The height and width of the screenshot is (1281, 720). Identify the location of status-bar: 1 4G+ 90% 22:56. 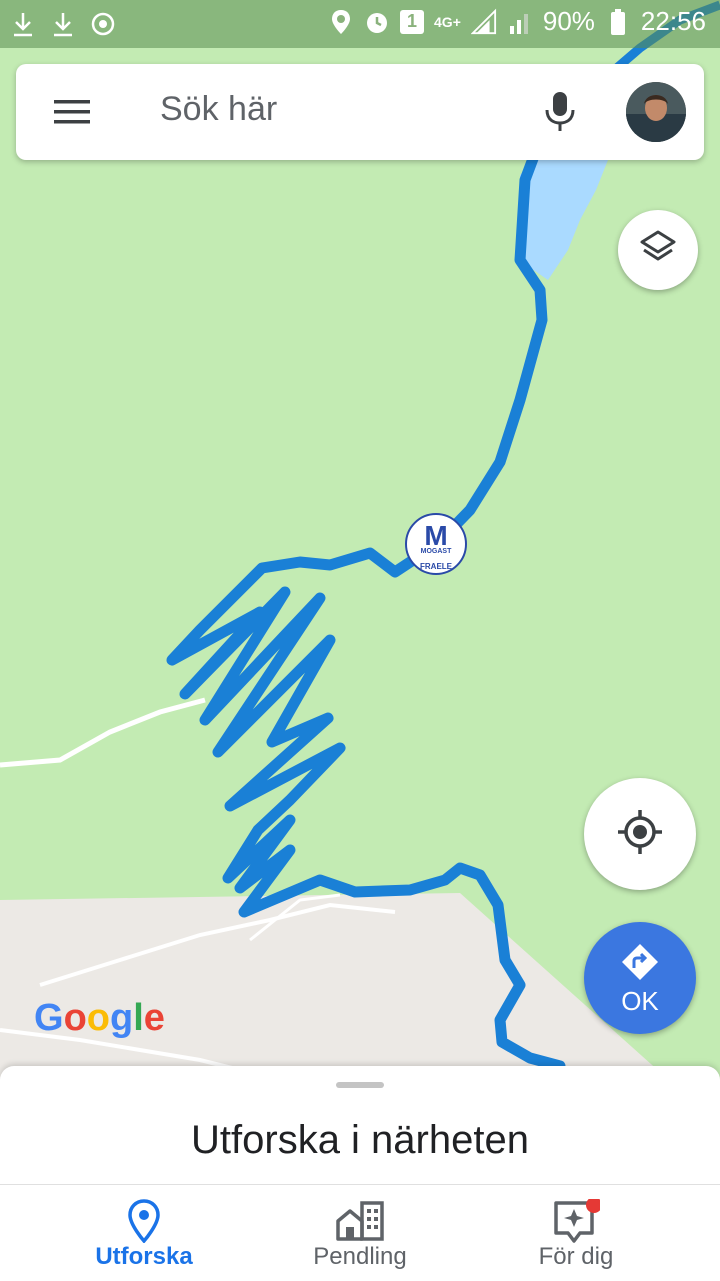
(360, 24).